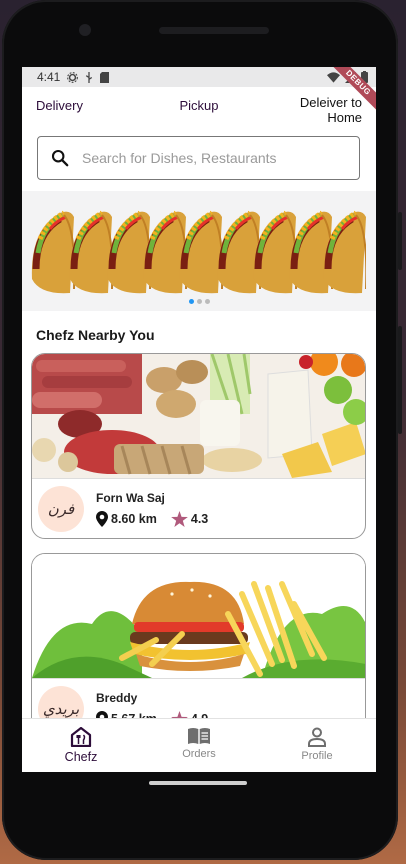 The height and width of the screenshot is (864, 406). What do you see at coordinates (317, 756) in the screenshot?
I see `tab-profile-label: Profile` at bounding box center [317, 756].